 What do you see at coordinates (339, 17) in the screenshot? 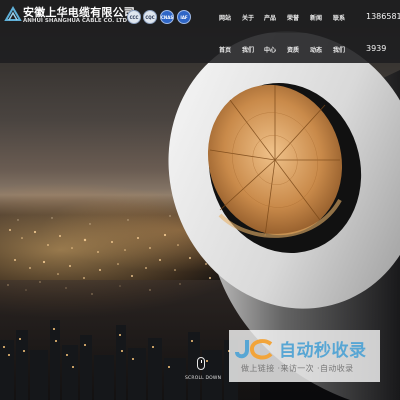
I see `nav-item-contact: 联系` at bounding box center [339, 17].